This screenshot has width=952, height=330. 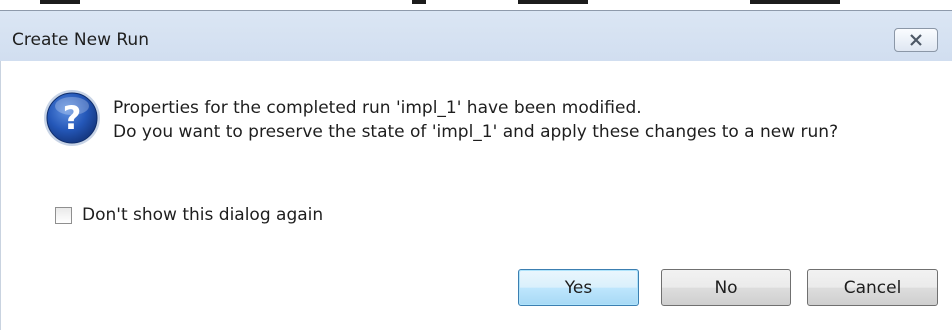 I want to click on dialog-title: Create New Run, so click(x=80, y=40).